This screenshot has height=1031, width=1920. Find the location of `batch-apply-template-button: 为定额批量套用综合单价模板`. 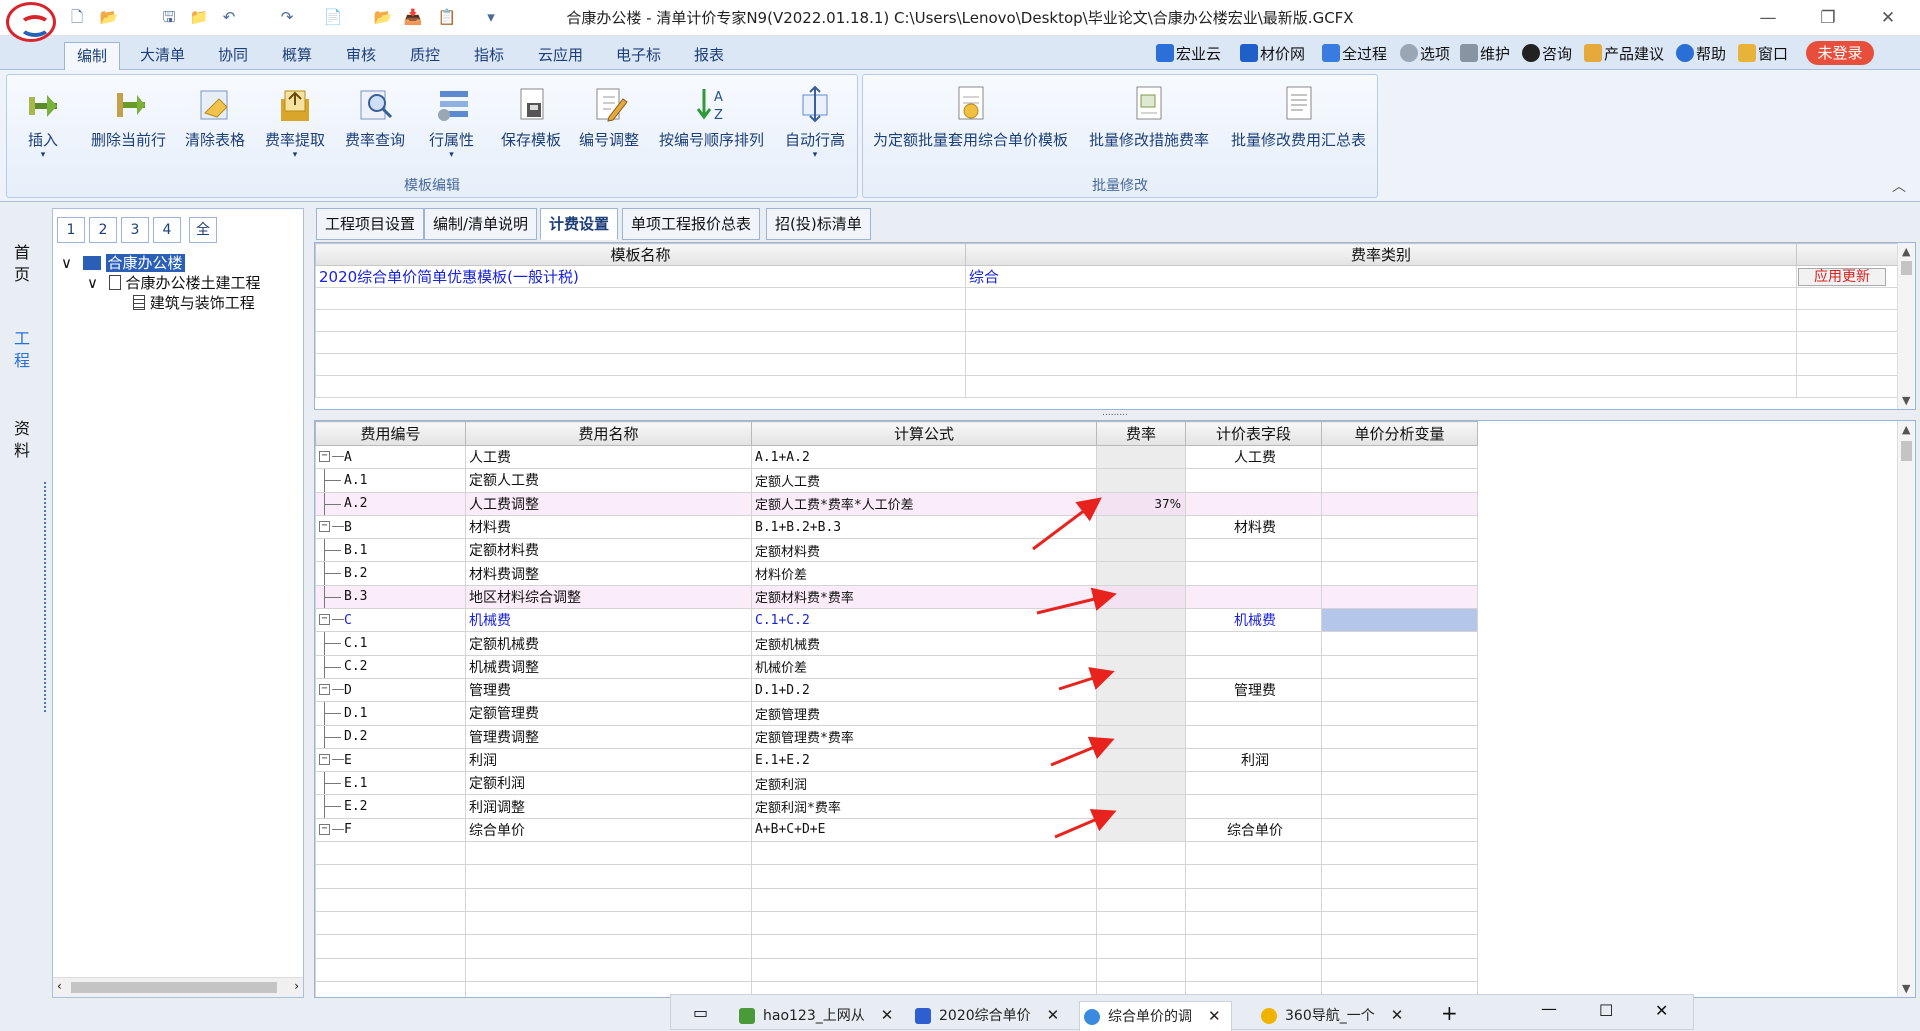

batch-apply-template-button: 为定额批量套用综合单价模板 is located at coordinates (970, 116).